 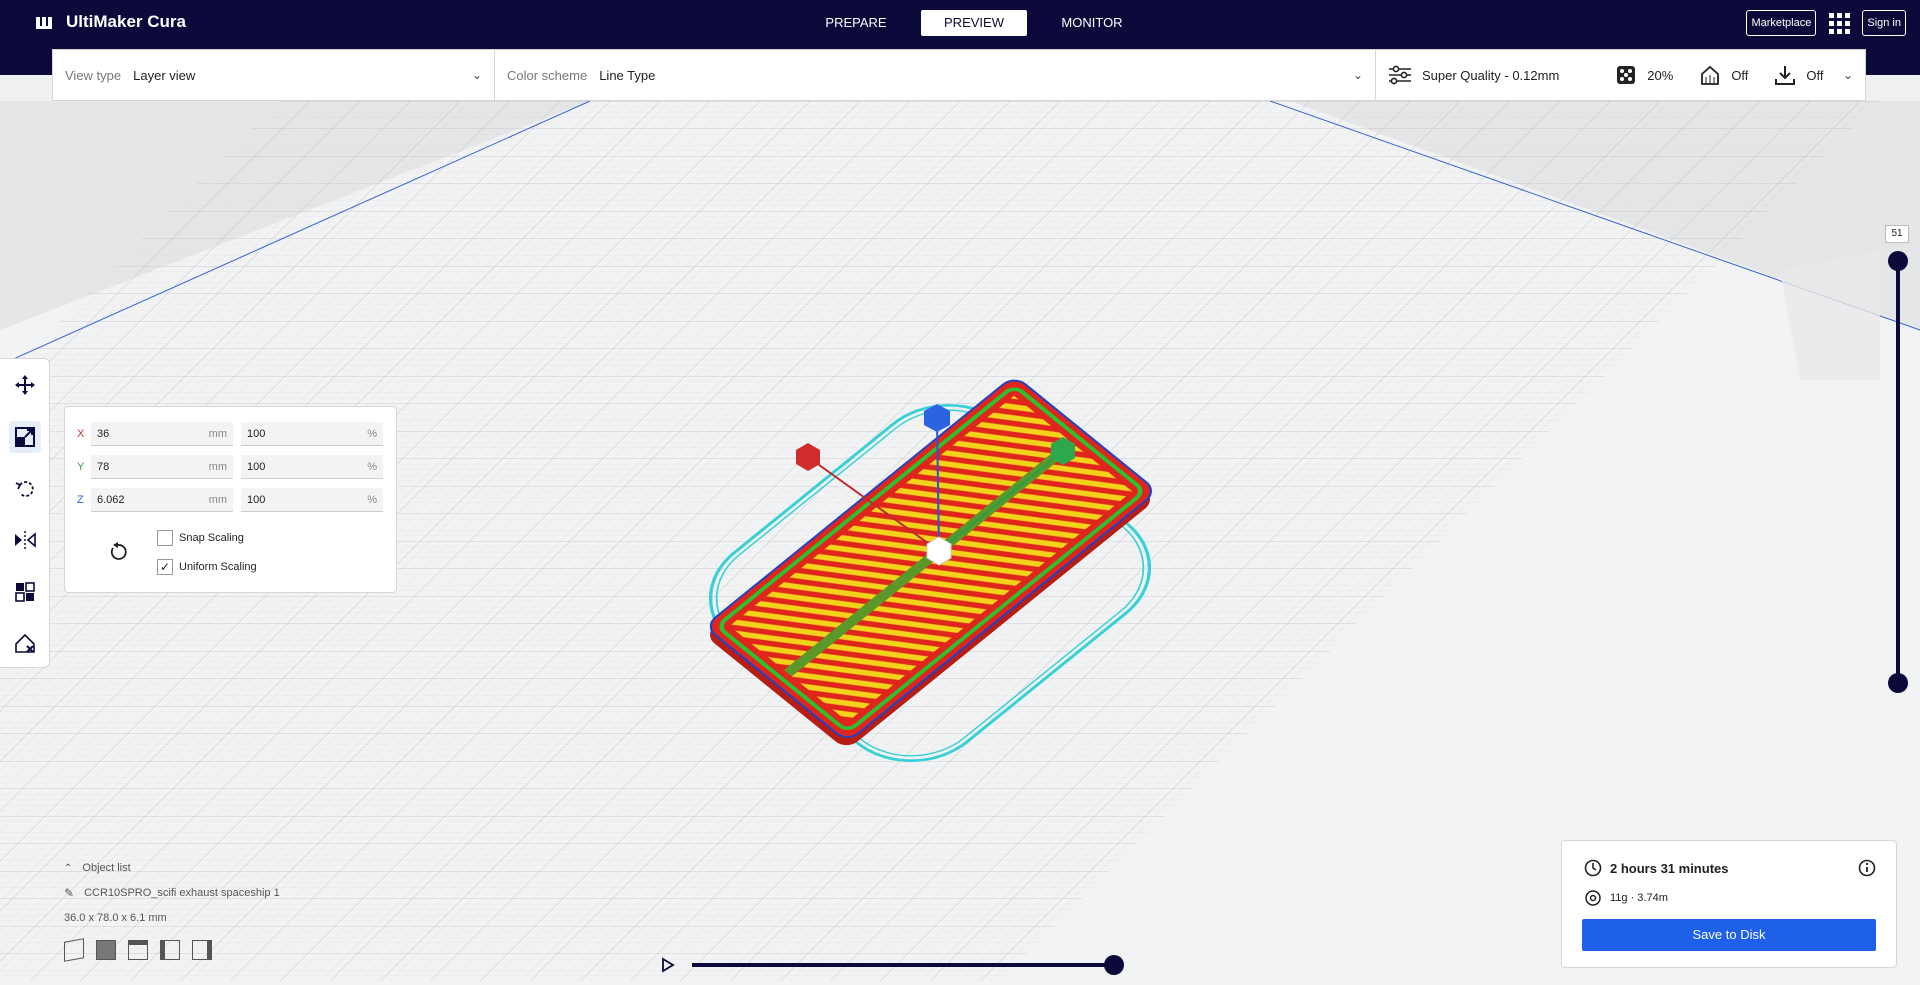 What do you see at coordinates (1898, 261) in the screenshot?
I see `layer-slider-top-handle` at bounding box center [1898, 261].